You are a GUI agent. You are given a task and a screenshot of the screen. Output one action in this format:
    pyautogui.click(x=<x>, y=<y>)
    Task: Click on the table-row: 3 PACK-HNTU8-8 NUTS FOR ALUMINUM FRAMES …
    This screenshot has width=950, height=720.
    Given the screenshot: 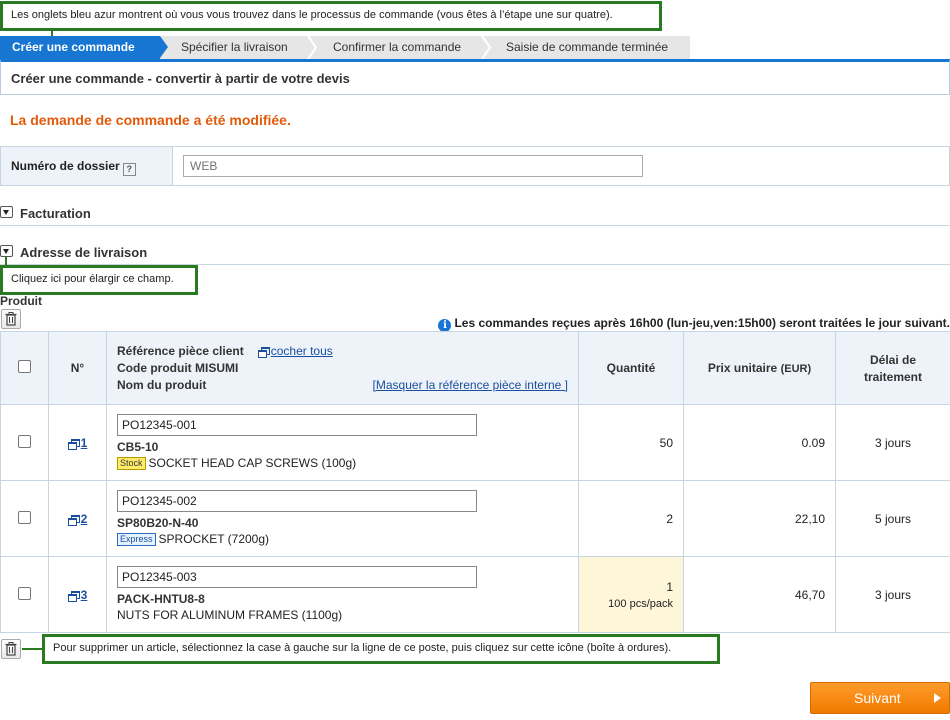 What is the action you would take?
    pyautogui.click(x=475, y=594)
    